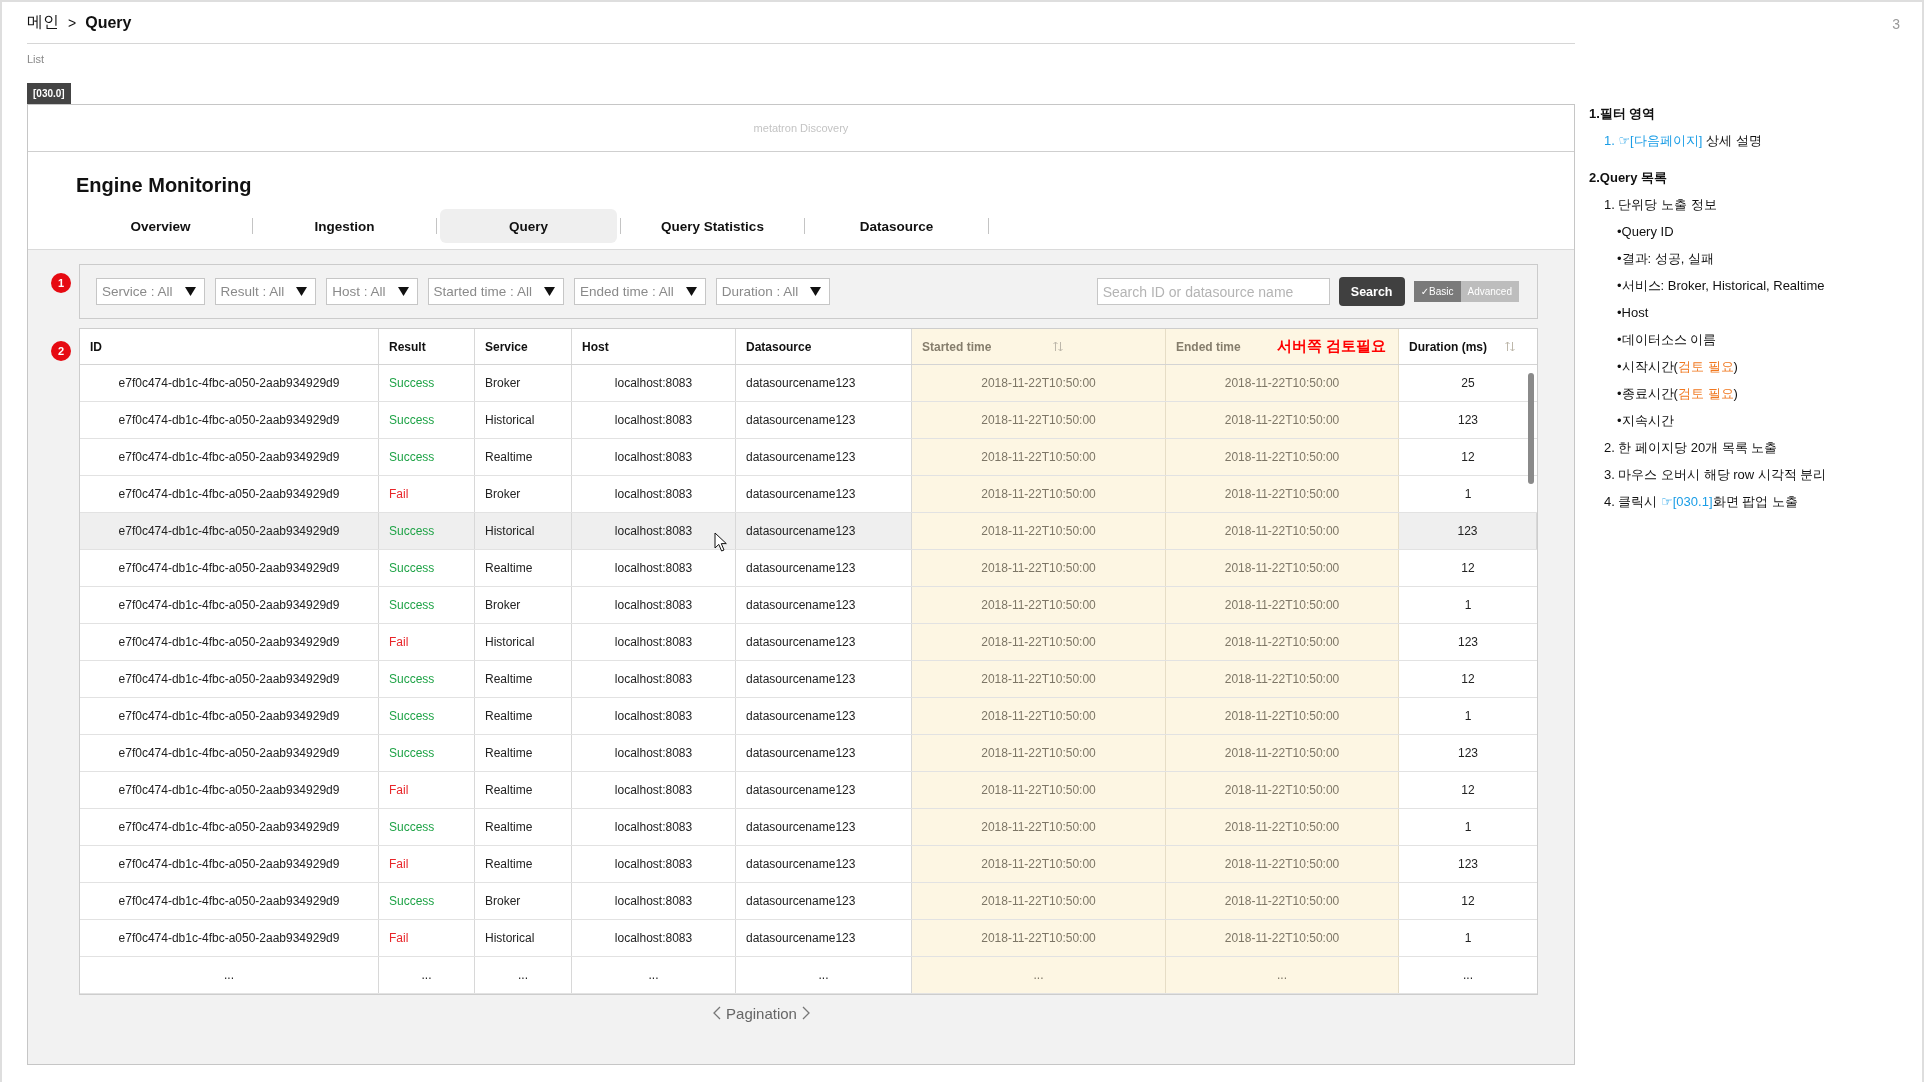 This screenshot has width=1924, height=1082. What do you see at coordinates (808, 642) in the screenshot?
I see `table-row: e7f0c474-db1c-4fbc-a050-2aab934929d9 Fail Historical localhost:8083 datasourcename123 2018-11-22T10:50:00 2018-11-22T10:50:00 123` at bounding box center [808, 642].